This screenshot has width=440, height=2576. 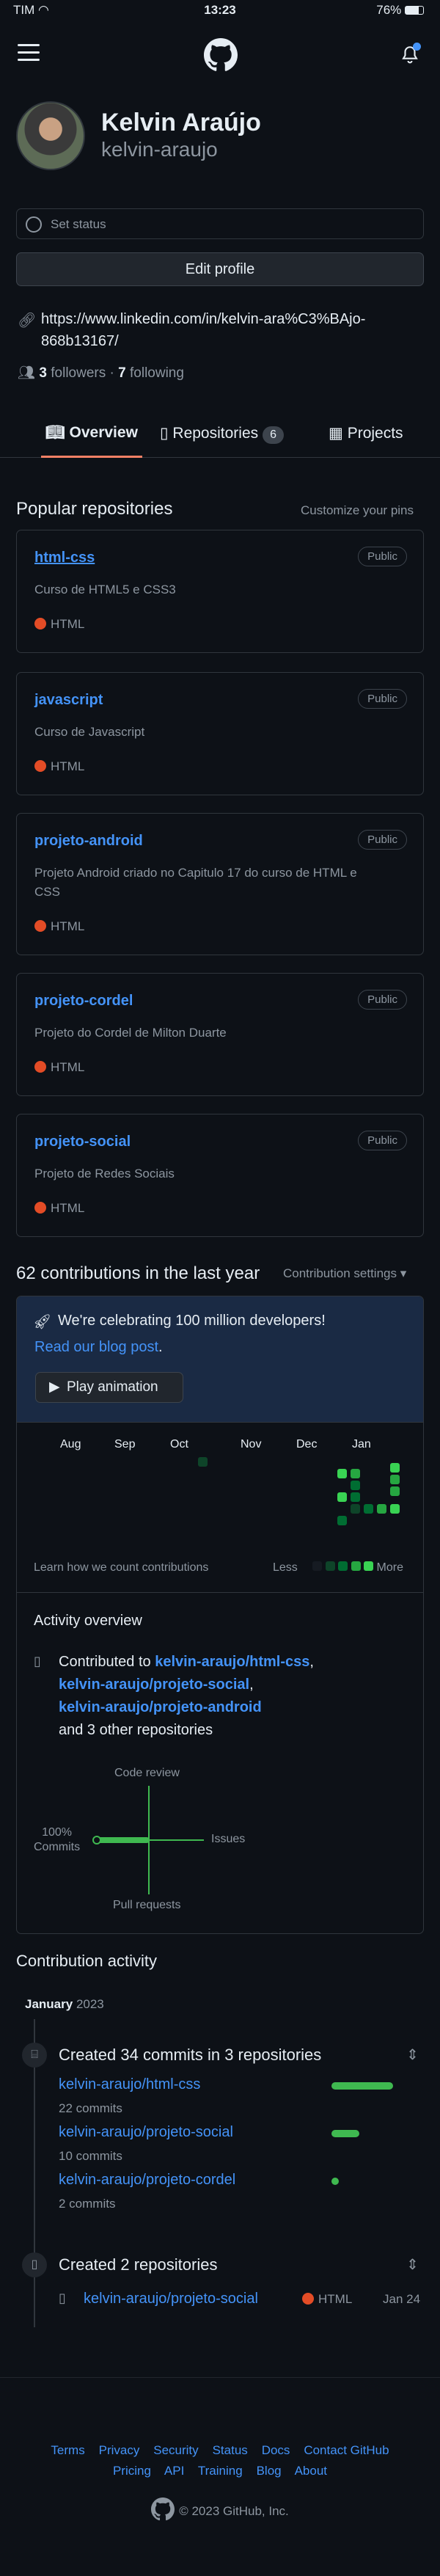 What do you see at coordinates (222, 441) in the screenshot?
I see `tab-repositories: ▯ Repositories 6` at bounding box center [222, 441].